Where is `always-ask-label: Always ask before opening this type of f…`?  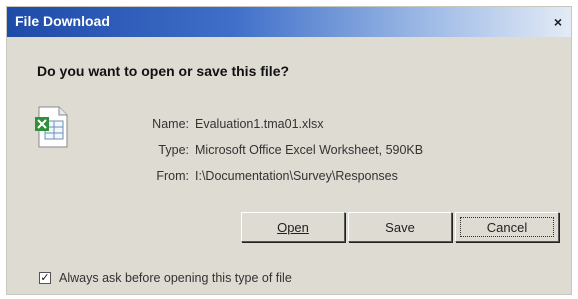 always-ask-label: Always ask before opening this type of f… is located at coordinates (175, 278).